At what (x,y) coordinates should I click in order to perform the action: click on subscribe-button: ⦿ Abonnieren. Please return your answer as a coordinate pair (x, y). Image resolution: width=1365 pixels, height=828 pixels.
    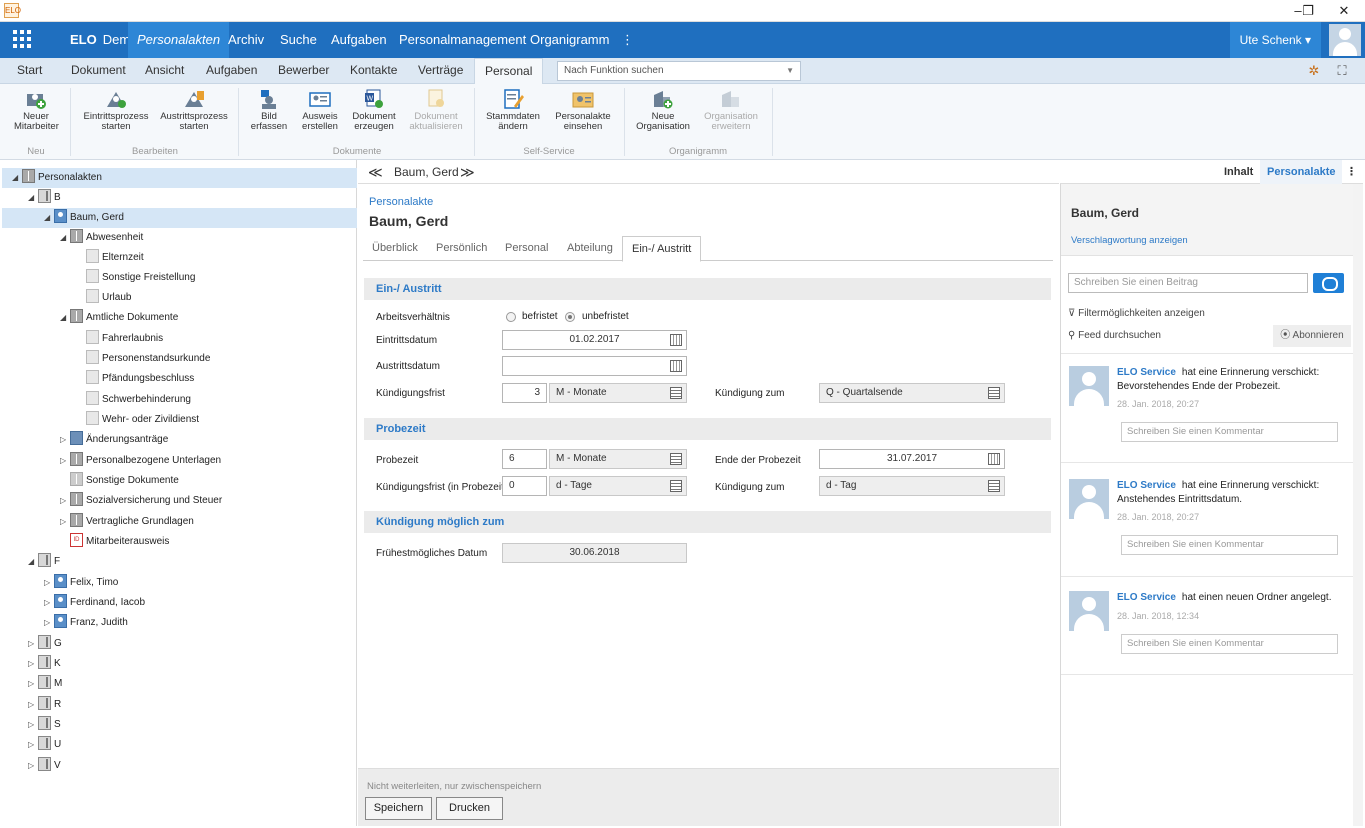
    Looking at the image, I should click on (1312, 336).